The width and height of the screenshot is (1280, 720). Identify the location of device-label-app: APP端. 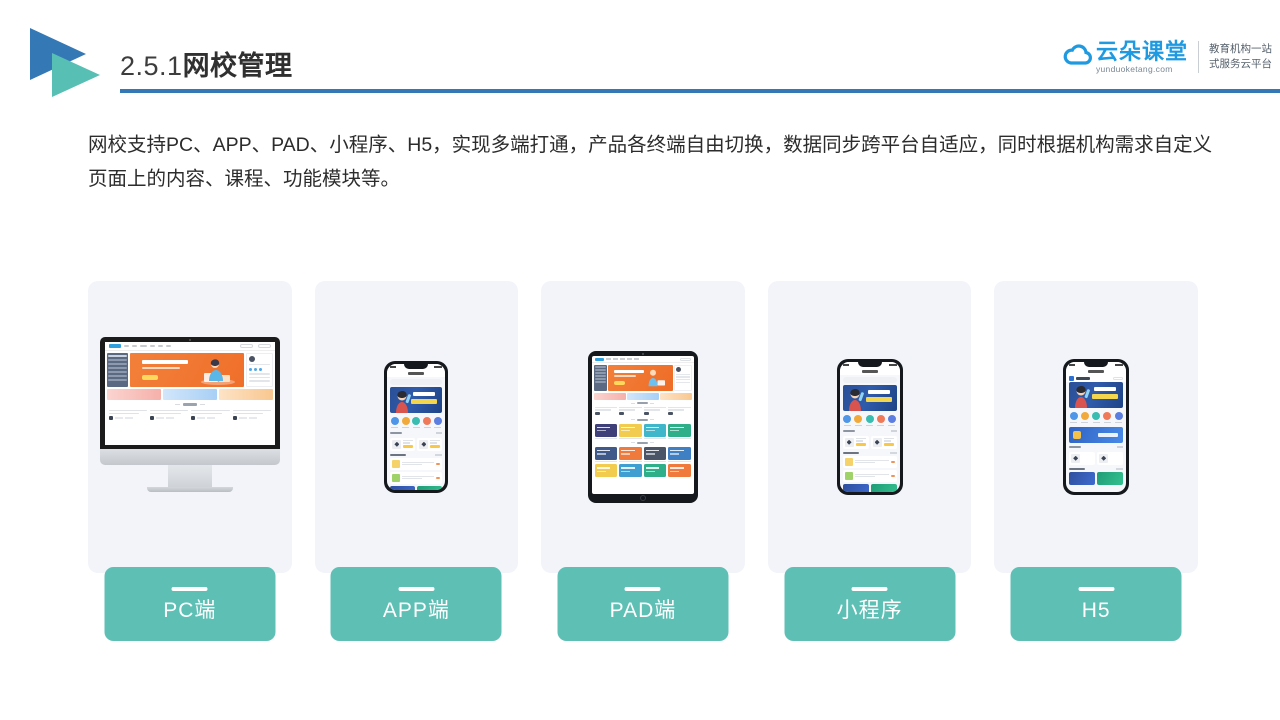
(416, 604).